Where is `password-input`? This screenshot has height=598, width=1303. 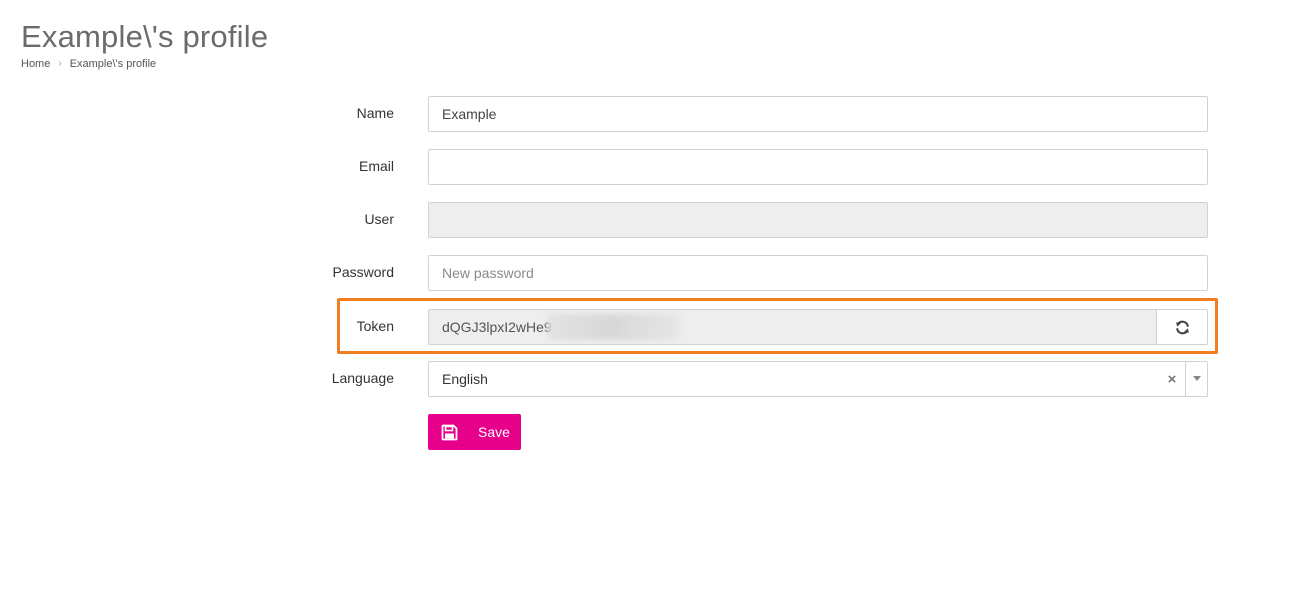 password-input is located at coordinates (818, 273).